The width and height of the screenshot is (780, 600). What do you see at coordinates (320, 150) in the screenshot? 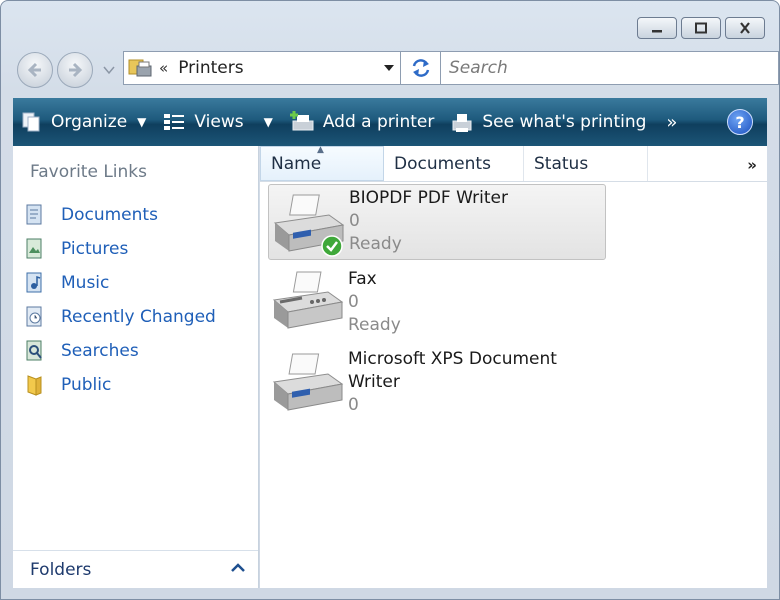
I see `sort-ascending-icon: ▲` at bounding box center [320, 150].